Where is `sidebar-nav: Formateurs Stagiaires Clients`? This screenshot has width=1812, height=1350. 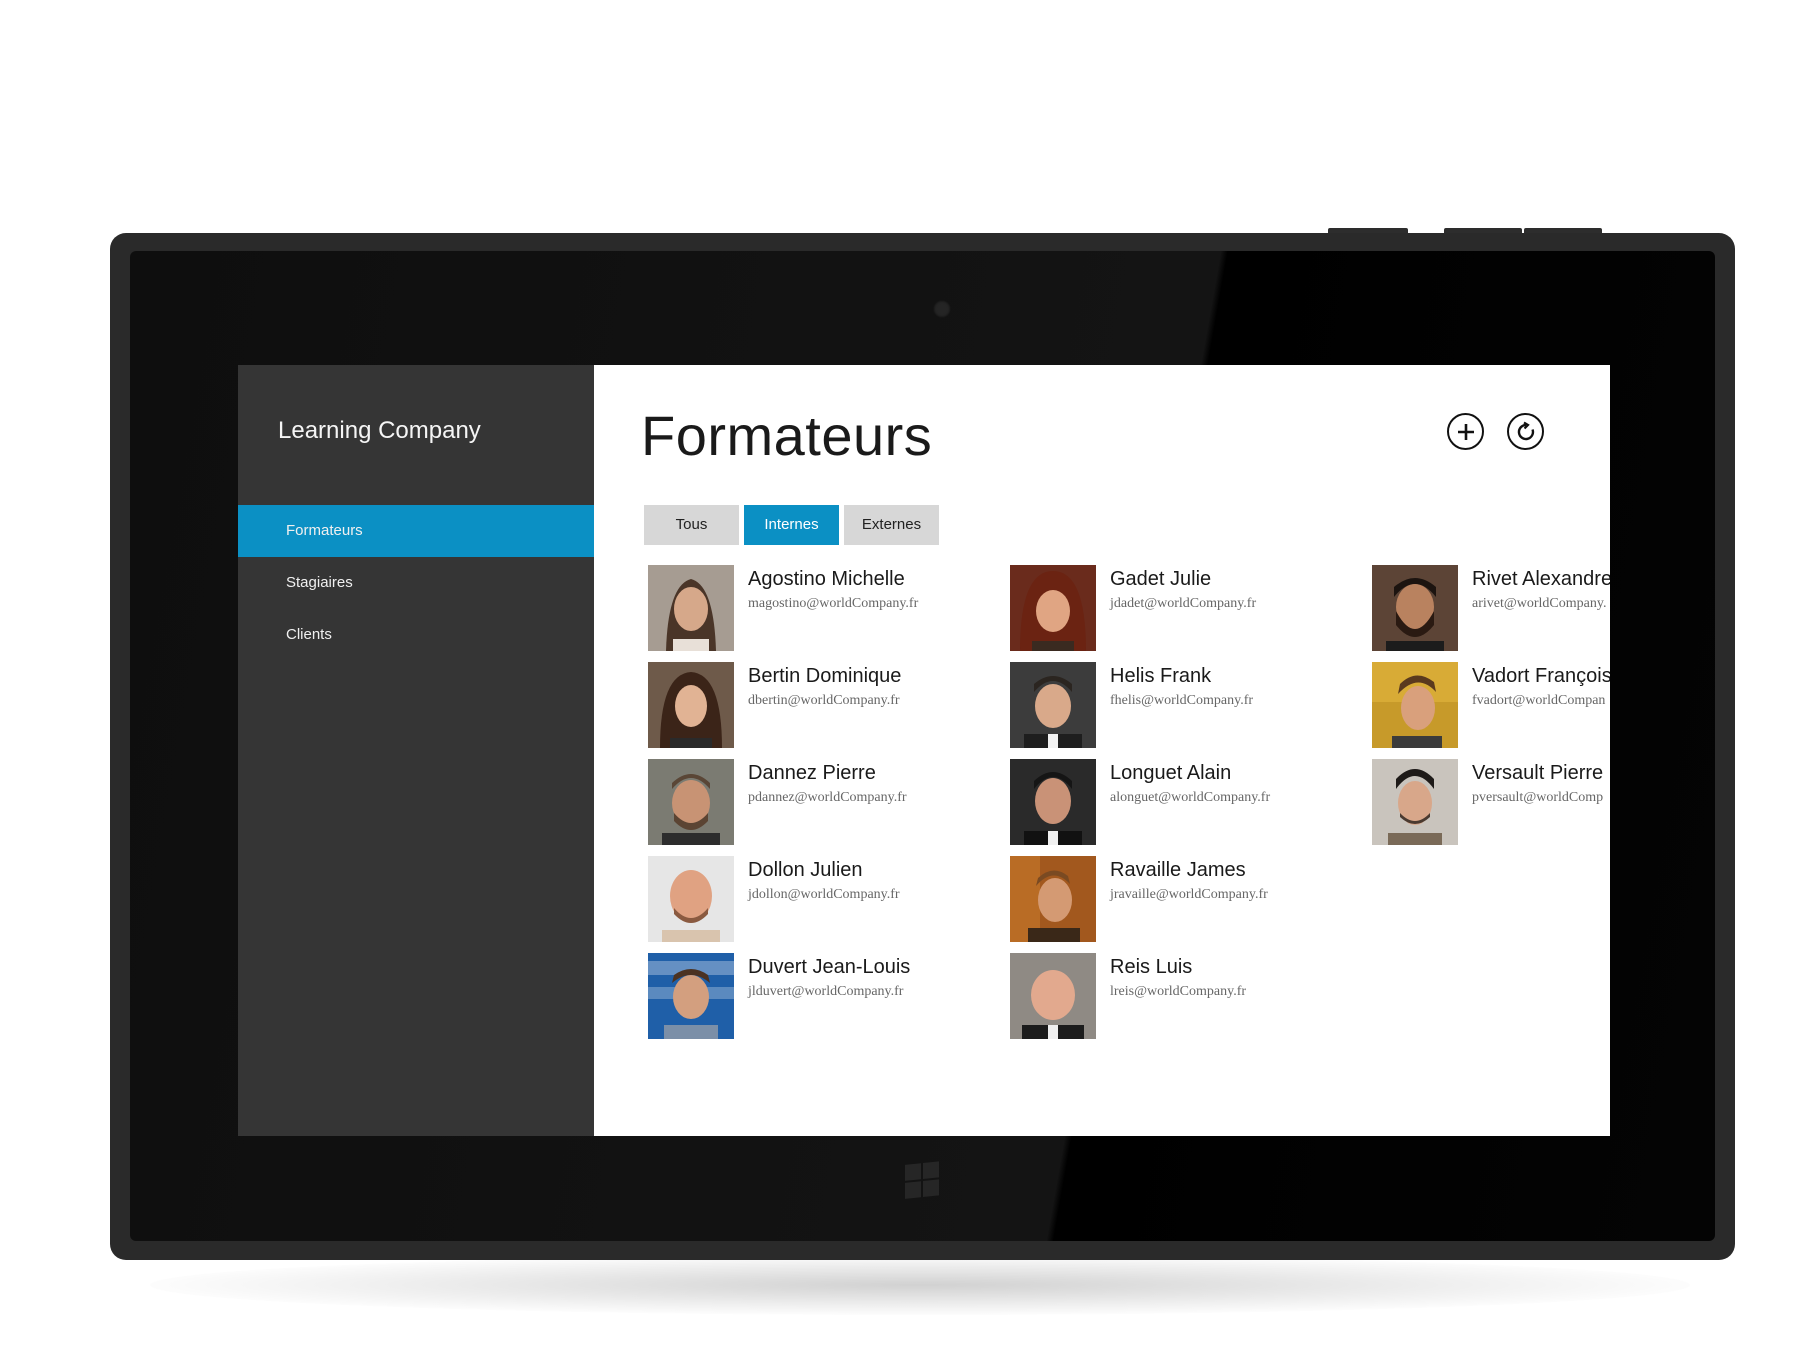
sidebar-nav: Formateurs Stagiaires Clients is located at coordinates (416, 583).